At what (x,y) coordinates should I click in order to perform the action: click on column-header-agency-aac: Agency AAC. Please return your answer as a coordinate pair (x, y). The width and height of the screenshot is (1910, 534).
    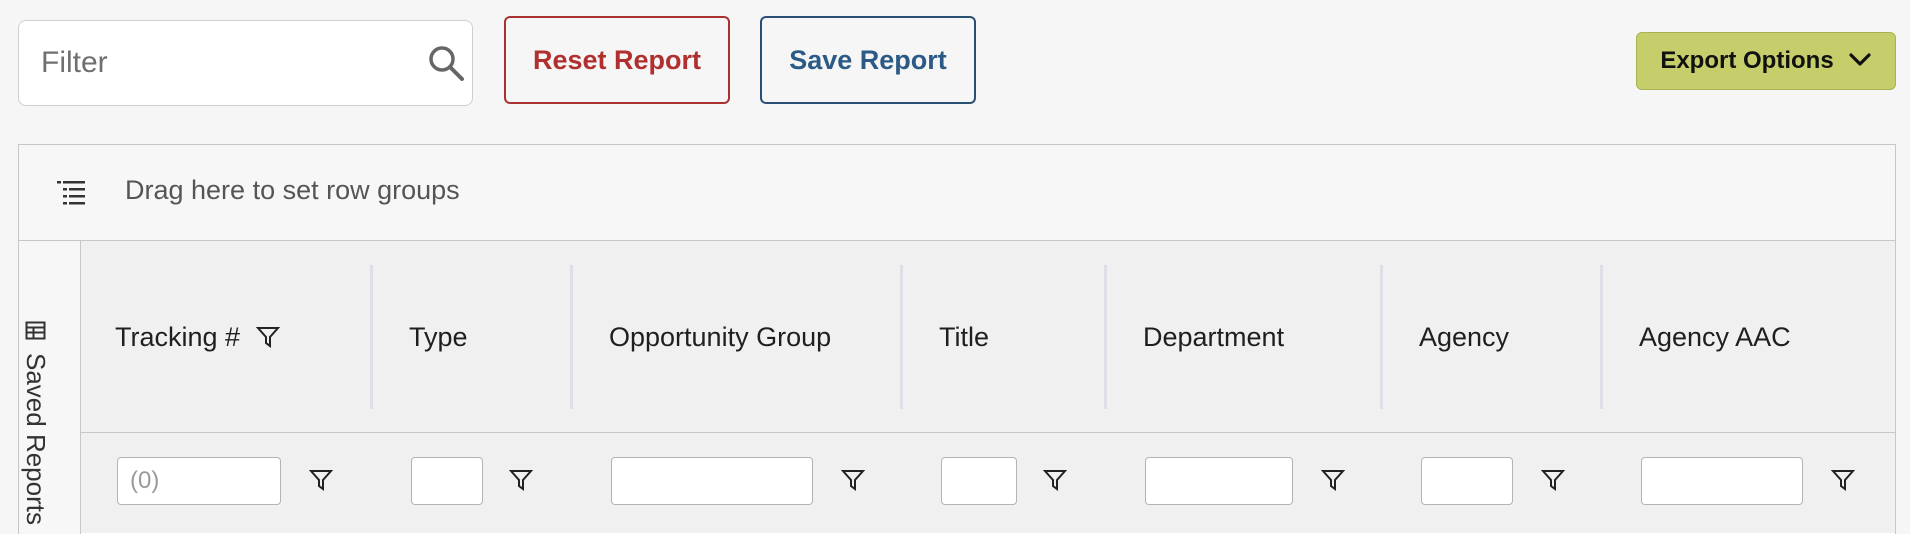
    Looking at the image, I should click on (1715, 337).